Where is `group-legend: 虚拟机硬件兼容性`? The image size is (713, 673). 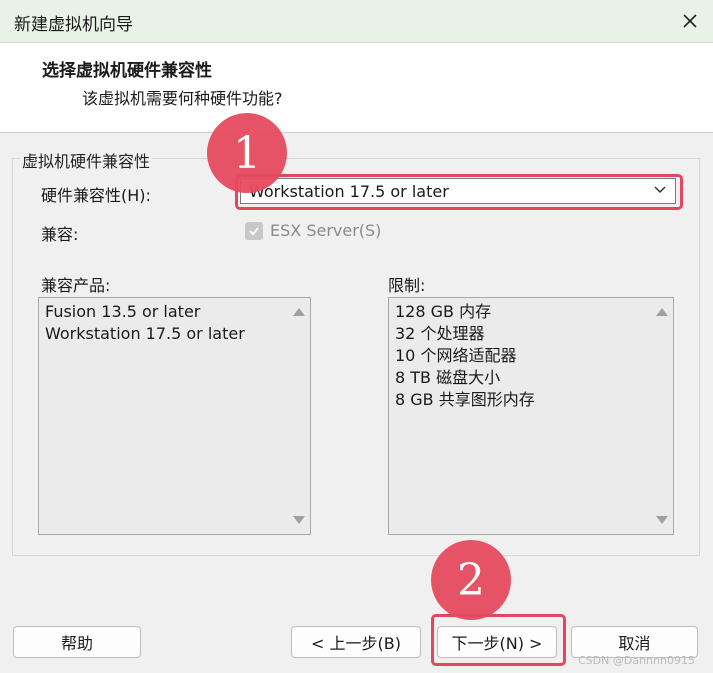 group-legend: 虚拟机硬件兼容性 is located at coordinates (86, 160).